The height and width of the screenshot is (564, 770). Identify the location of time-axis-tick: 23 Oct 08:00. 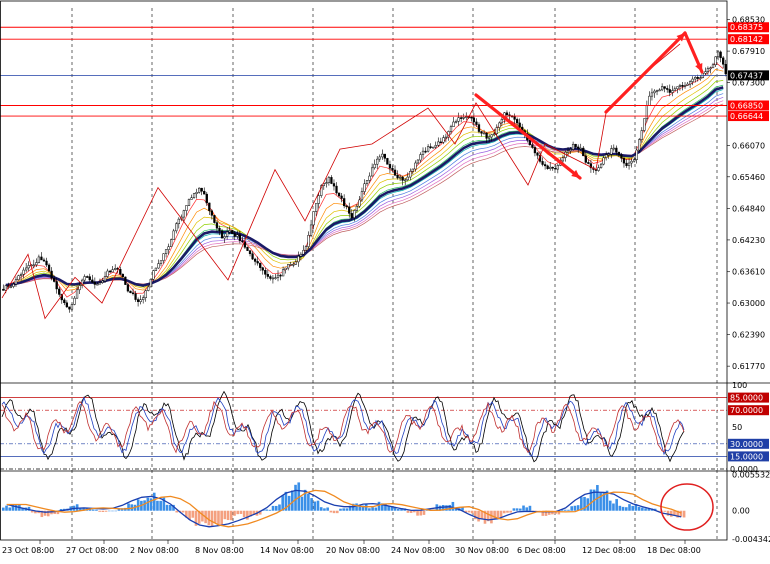
(28, 550).